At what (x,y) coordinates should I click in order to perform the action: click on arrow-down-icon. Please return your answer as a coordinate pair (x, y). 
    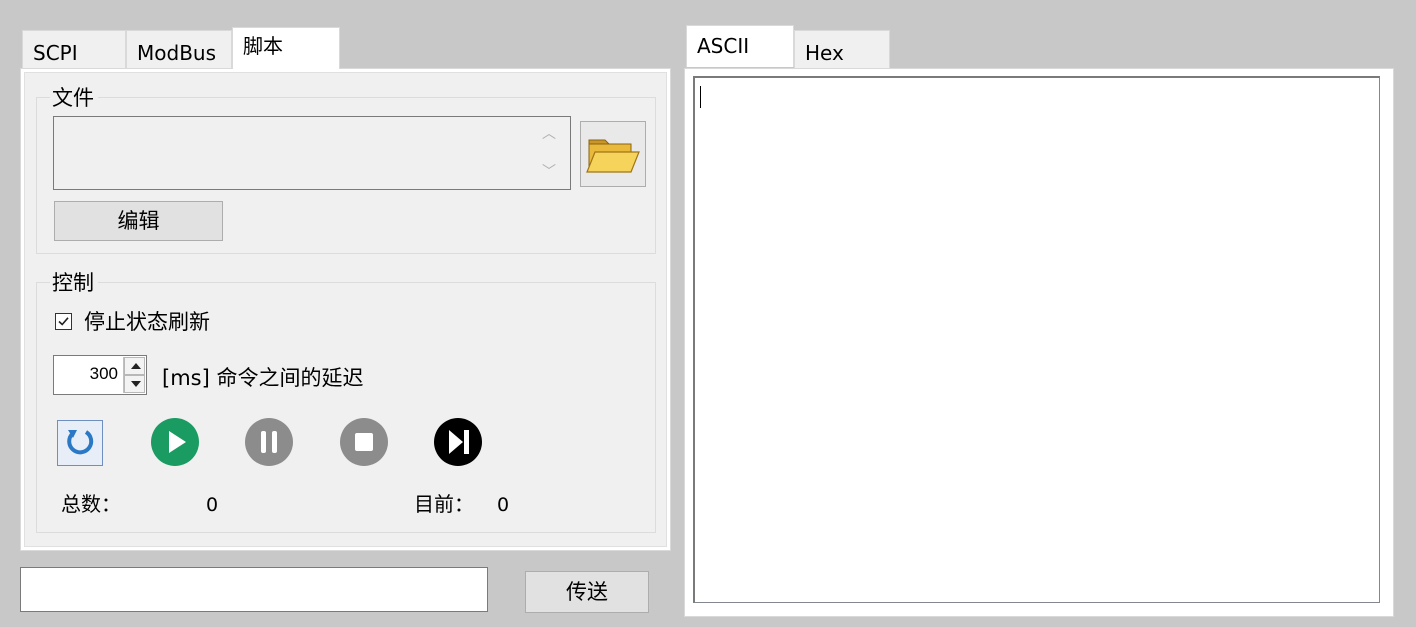
    Looking at the image, I should click on (136, 384).